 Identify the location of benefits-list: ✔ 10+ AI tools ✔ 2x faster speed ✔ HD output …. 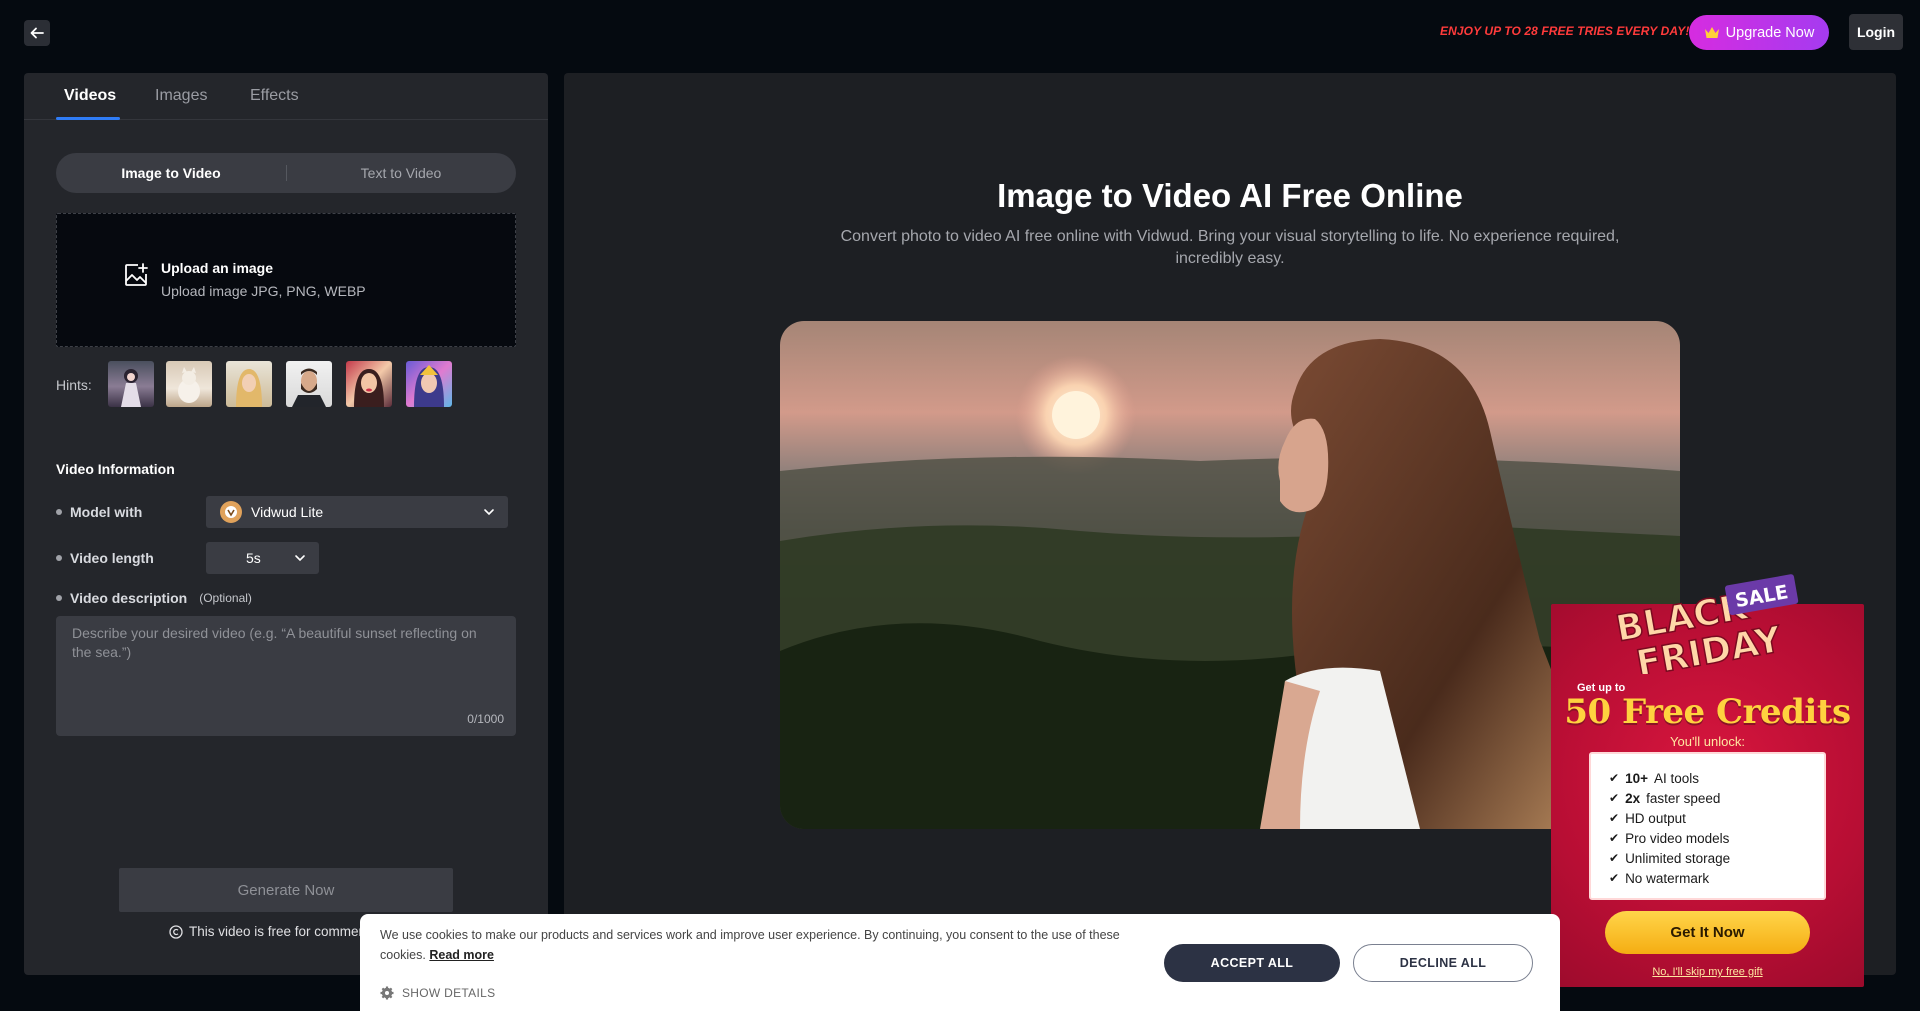
(1707, 826).